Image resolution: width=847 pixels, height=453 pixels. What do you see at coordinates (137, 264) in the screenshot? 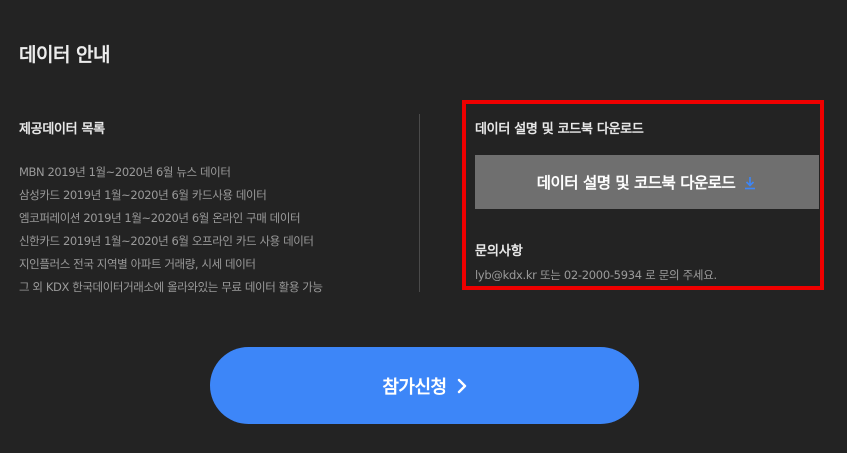
I see `list-item: 지인플러스 전국 지역별 아파트 거래량, 시세 데이터` at bounding box center [137, 264].